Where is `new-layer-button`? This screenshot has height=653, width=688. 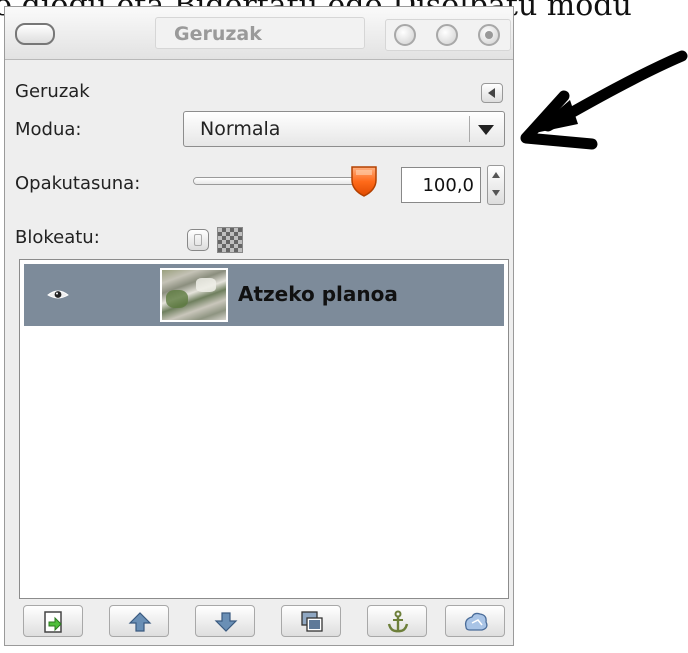
new-layer-button is located at coordinates (53, 621).